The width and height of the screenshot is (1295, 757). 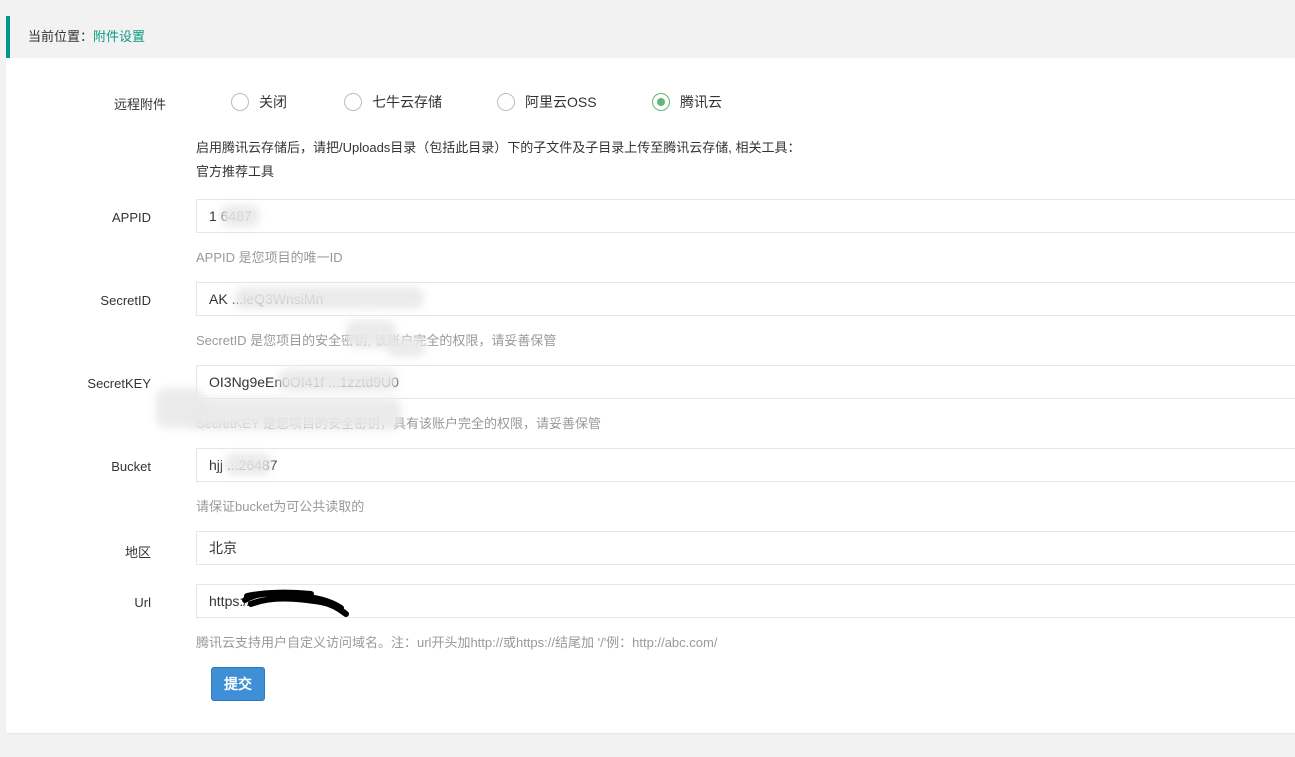 What do you see at coordinates (280, 506) in the screenshot?
I see `bucket-help: 请保证bucket为可公共读取的` at bounding box center [280, 506].